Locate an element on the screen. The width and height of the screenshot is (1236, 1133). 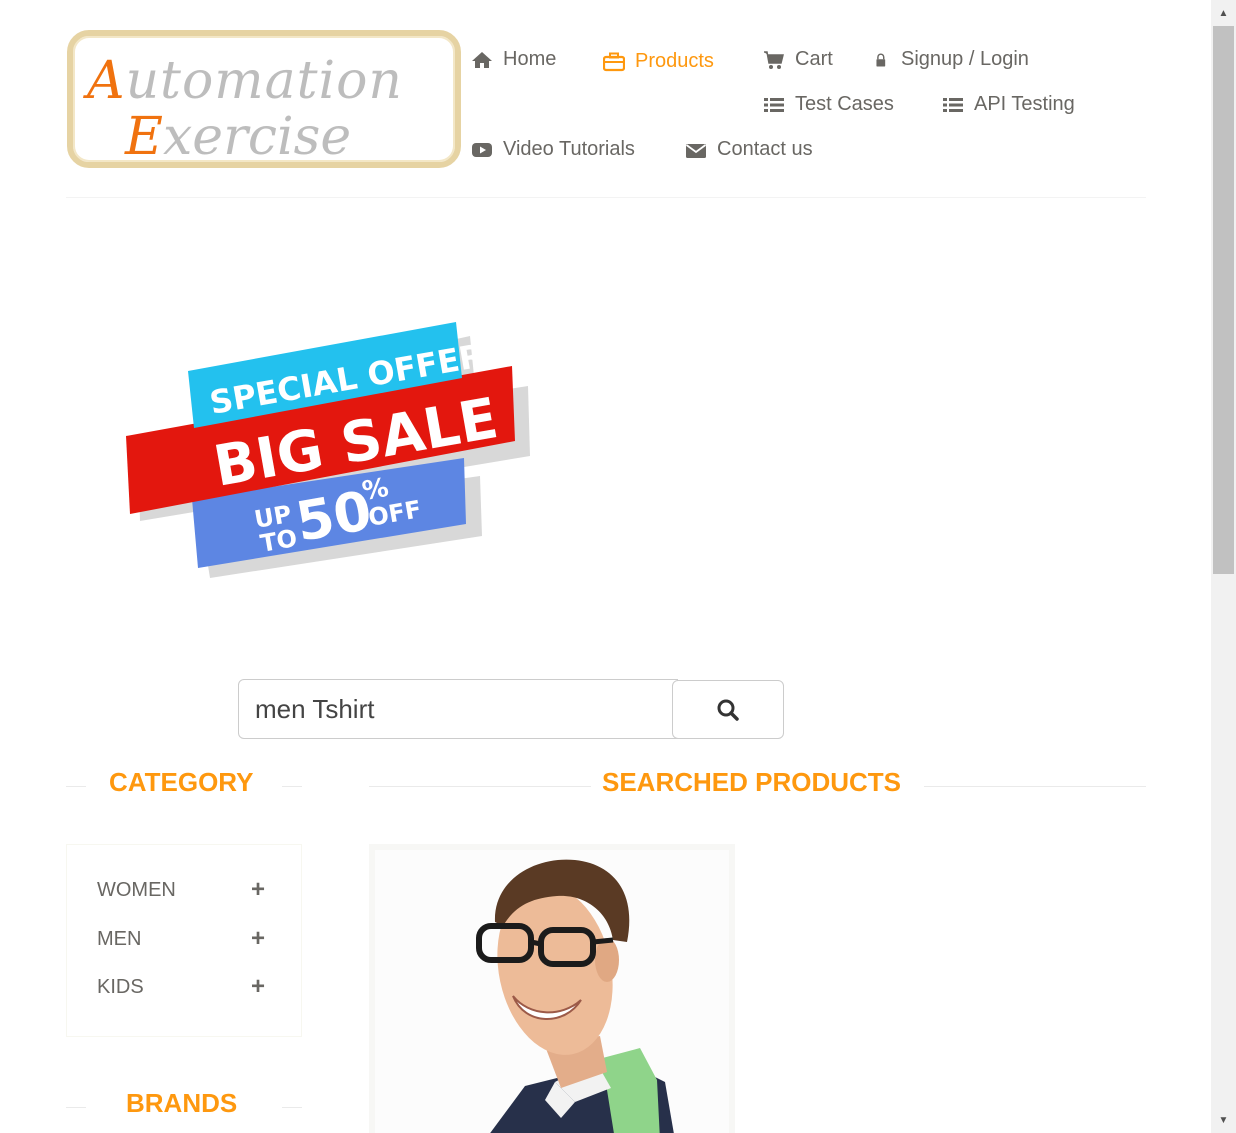
category-women-label: Women is located at coordinates (136, 889).